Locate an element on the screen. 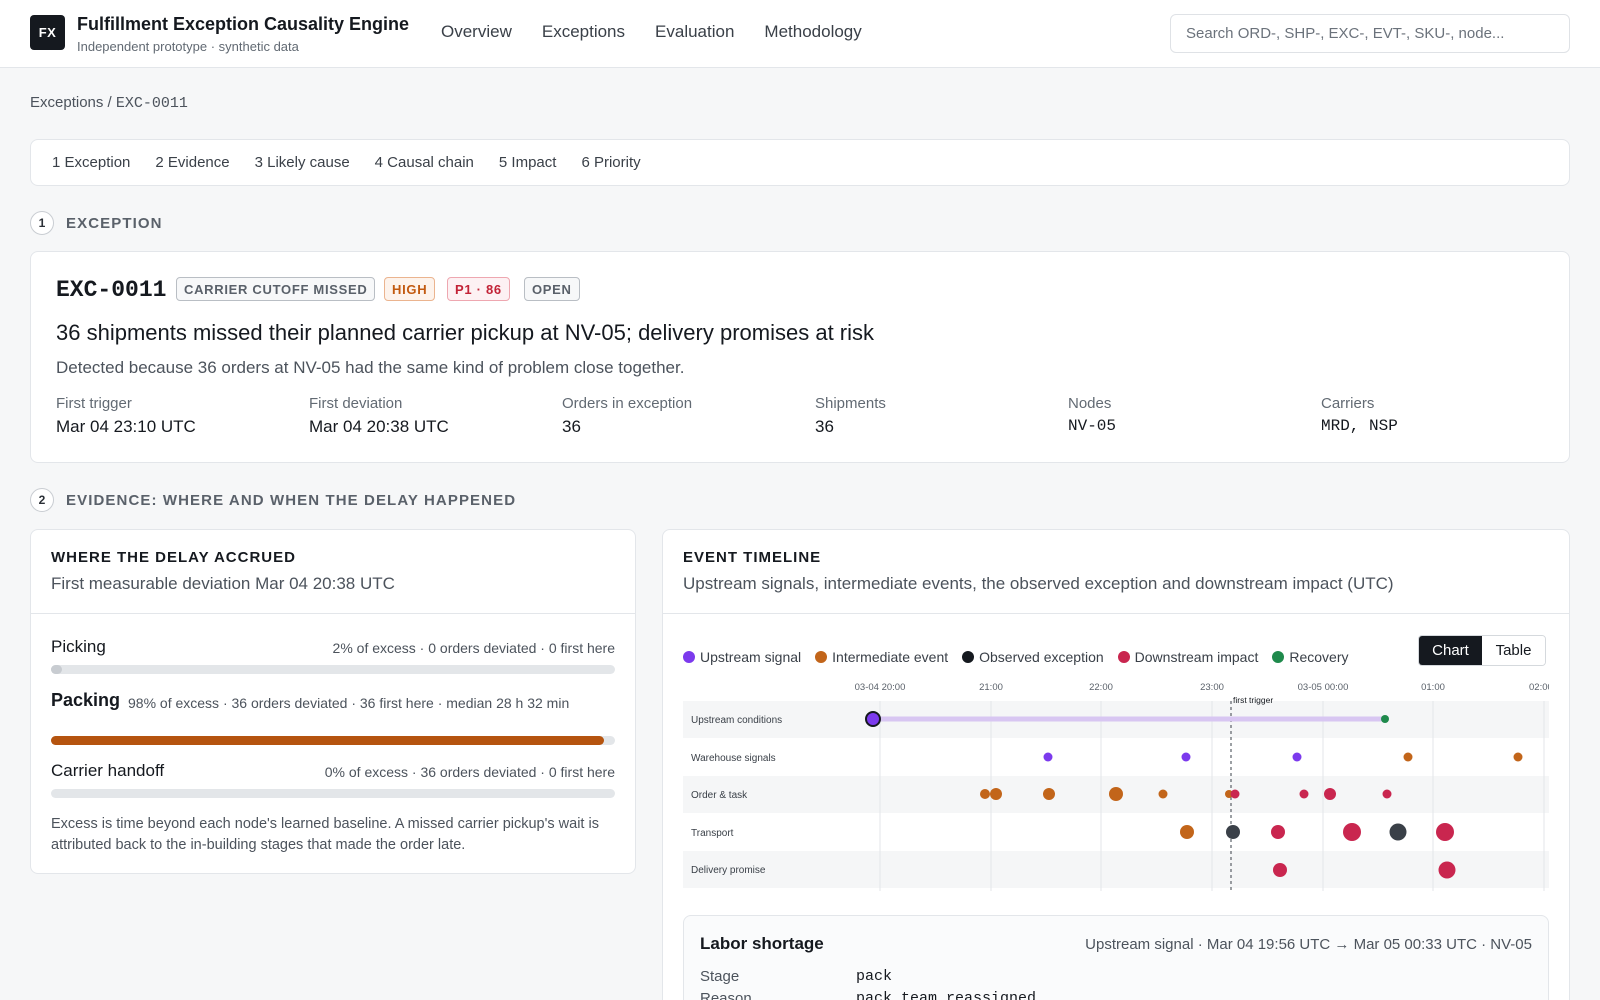  step-priority: 6 Priority is located at coordinates (610, 162).